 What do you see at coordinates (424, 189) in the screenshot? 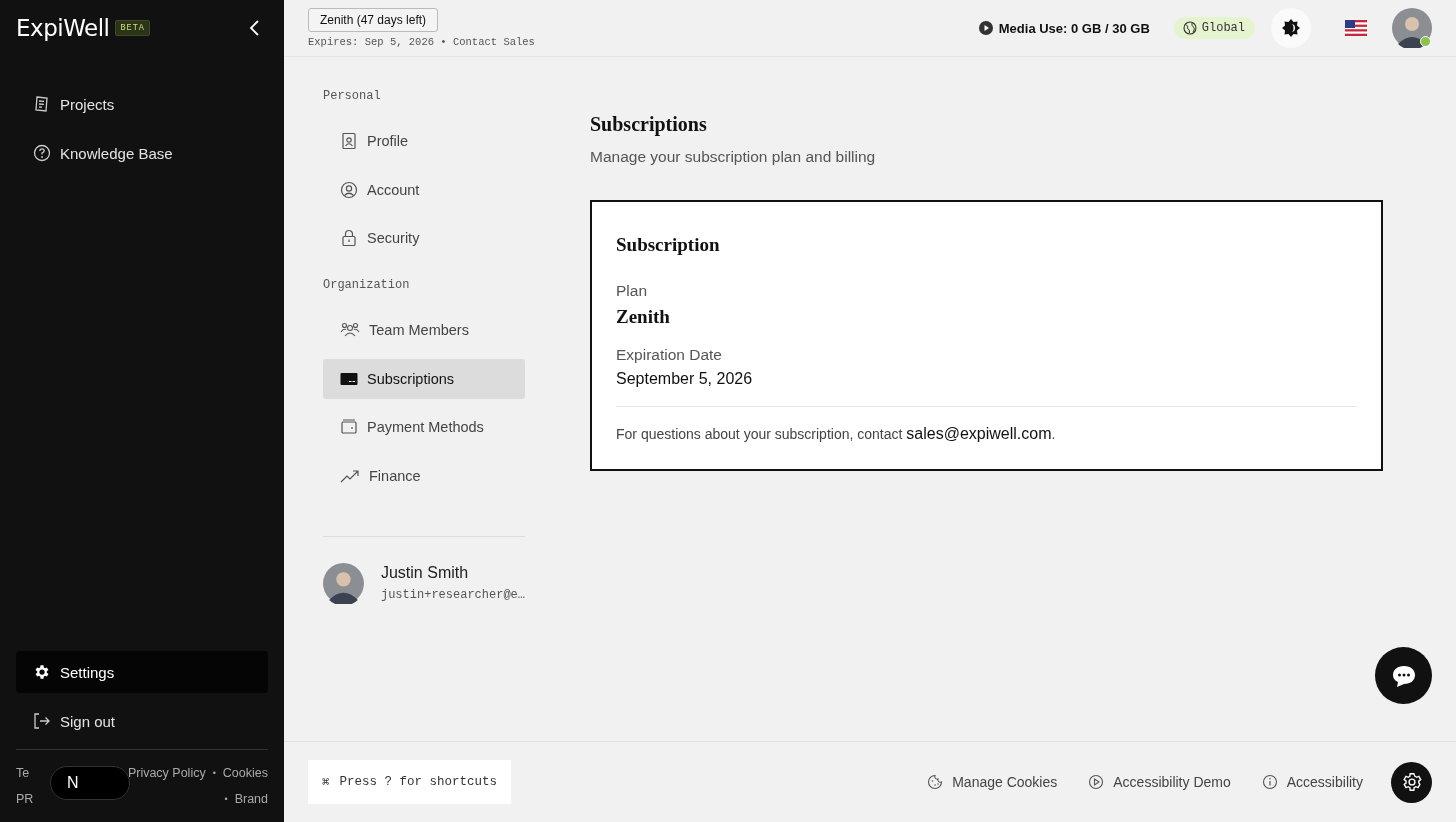
I see `settings-nav-item: Account` at bounding box center [424, 189].